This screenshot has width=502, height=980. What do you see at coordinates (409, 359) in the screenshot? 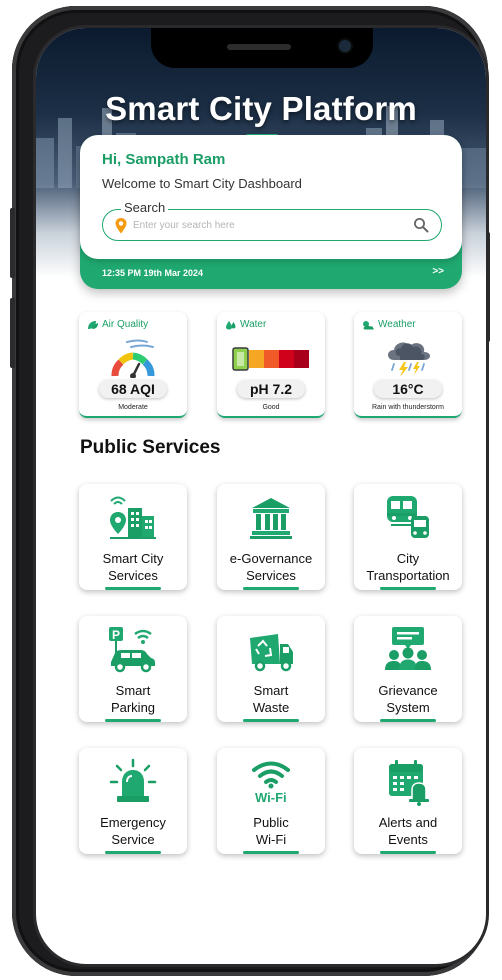
I see `thunderstorm-icon` at bounding box center [409, 359].